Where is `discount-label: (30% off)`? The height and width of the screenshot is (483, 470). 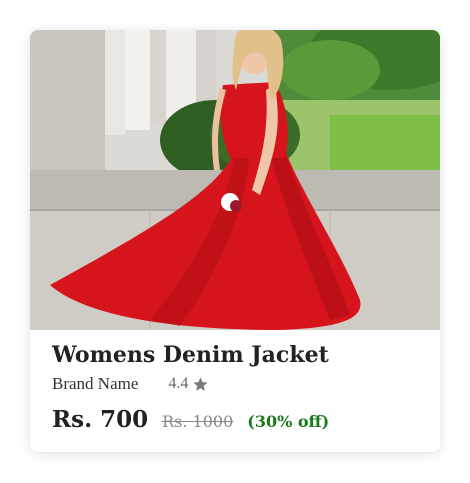
discount-label: (30% off) is located at coordinates (288, 422).